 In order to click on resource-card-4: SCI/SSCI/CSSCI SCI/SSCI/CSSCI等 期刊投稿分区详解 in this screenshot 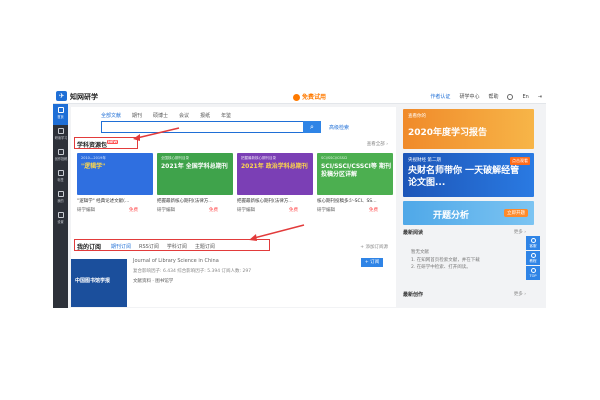, I will do `click(355, 174)`.